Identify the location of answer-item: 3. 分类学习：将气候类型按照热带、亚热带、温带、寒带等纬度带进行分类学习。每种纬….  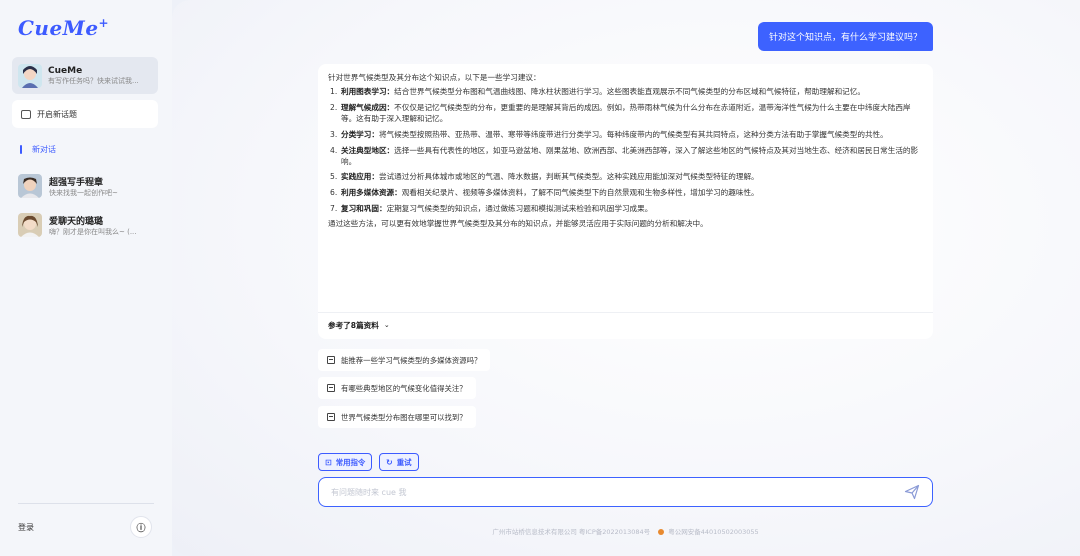
(625, 134).